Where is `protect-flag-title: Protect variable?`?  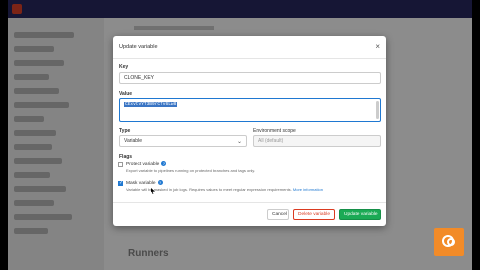
protect-flag-title: Protect variable? is located at coordinates (146, 164).